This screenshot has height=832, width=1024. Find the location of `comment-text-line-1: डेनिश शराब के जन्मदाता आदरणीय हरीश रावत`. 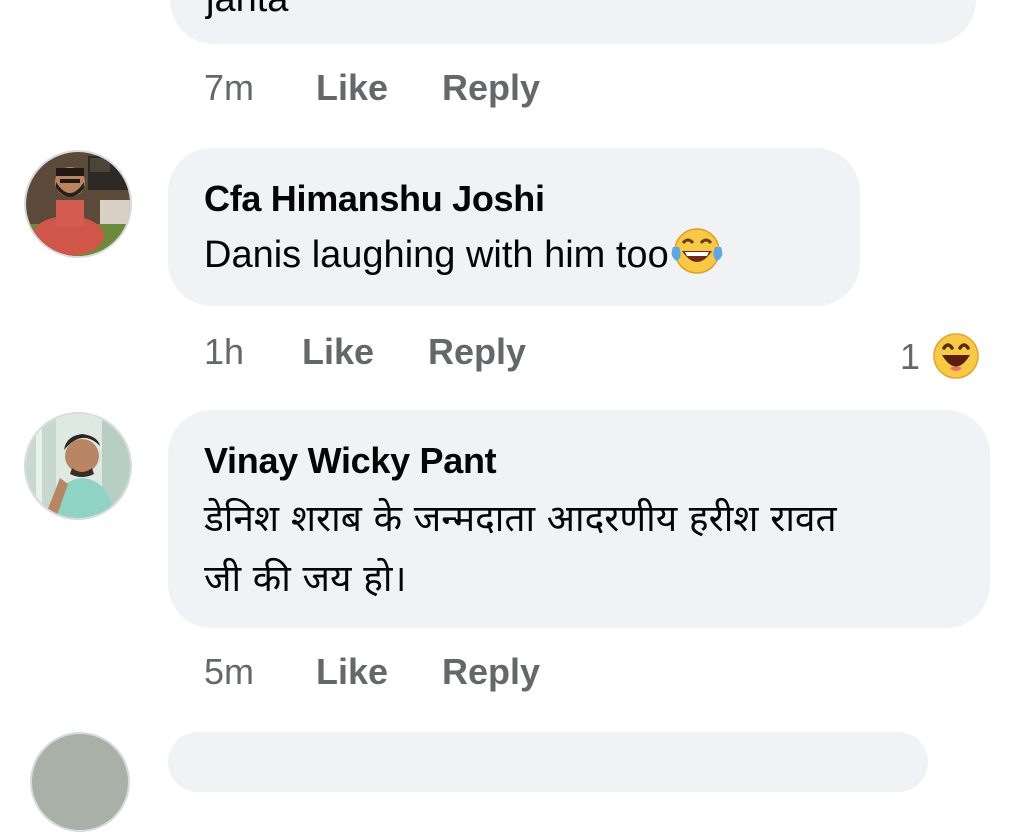

comment-text-line-1: डेनिश शराब के जन्मदाता आदरणीय हरीश रावत is located at coordinates (520, 518).